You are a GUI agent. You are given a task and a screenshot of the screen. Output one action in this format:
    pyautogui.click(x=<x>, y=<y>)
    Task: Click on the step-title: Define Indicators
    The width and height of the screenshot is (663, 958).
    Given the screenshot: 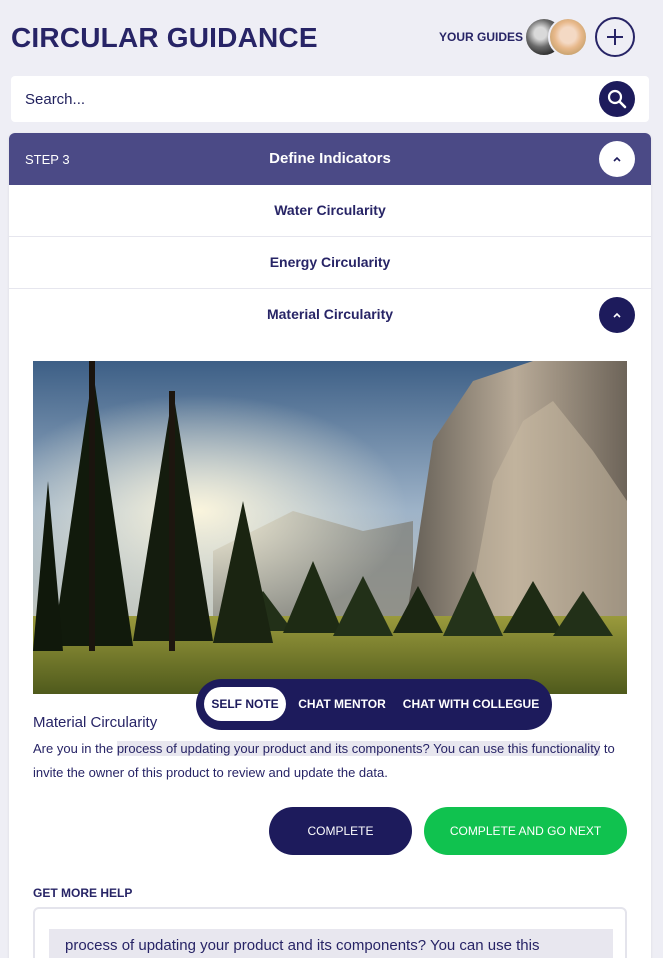 What is the action you would take?
    pyautogui.click(x=330, y=158)
    